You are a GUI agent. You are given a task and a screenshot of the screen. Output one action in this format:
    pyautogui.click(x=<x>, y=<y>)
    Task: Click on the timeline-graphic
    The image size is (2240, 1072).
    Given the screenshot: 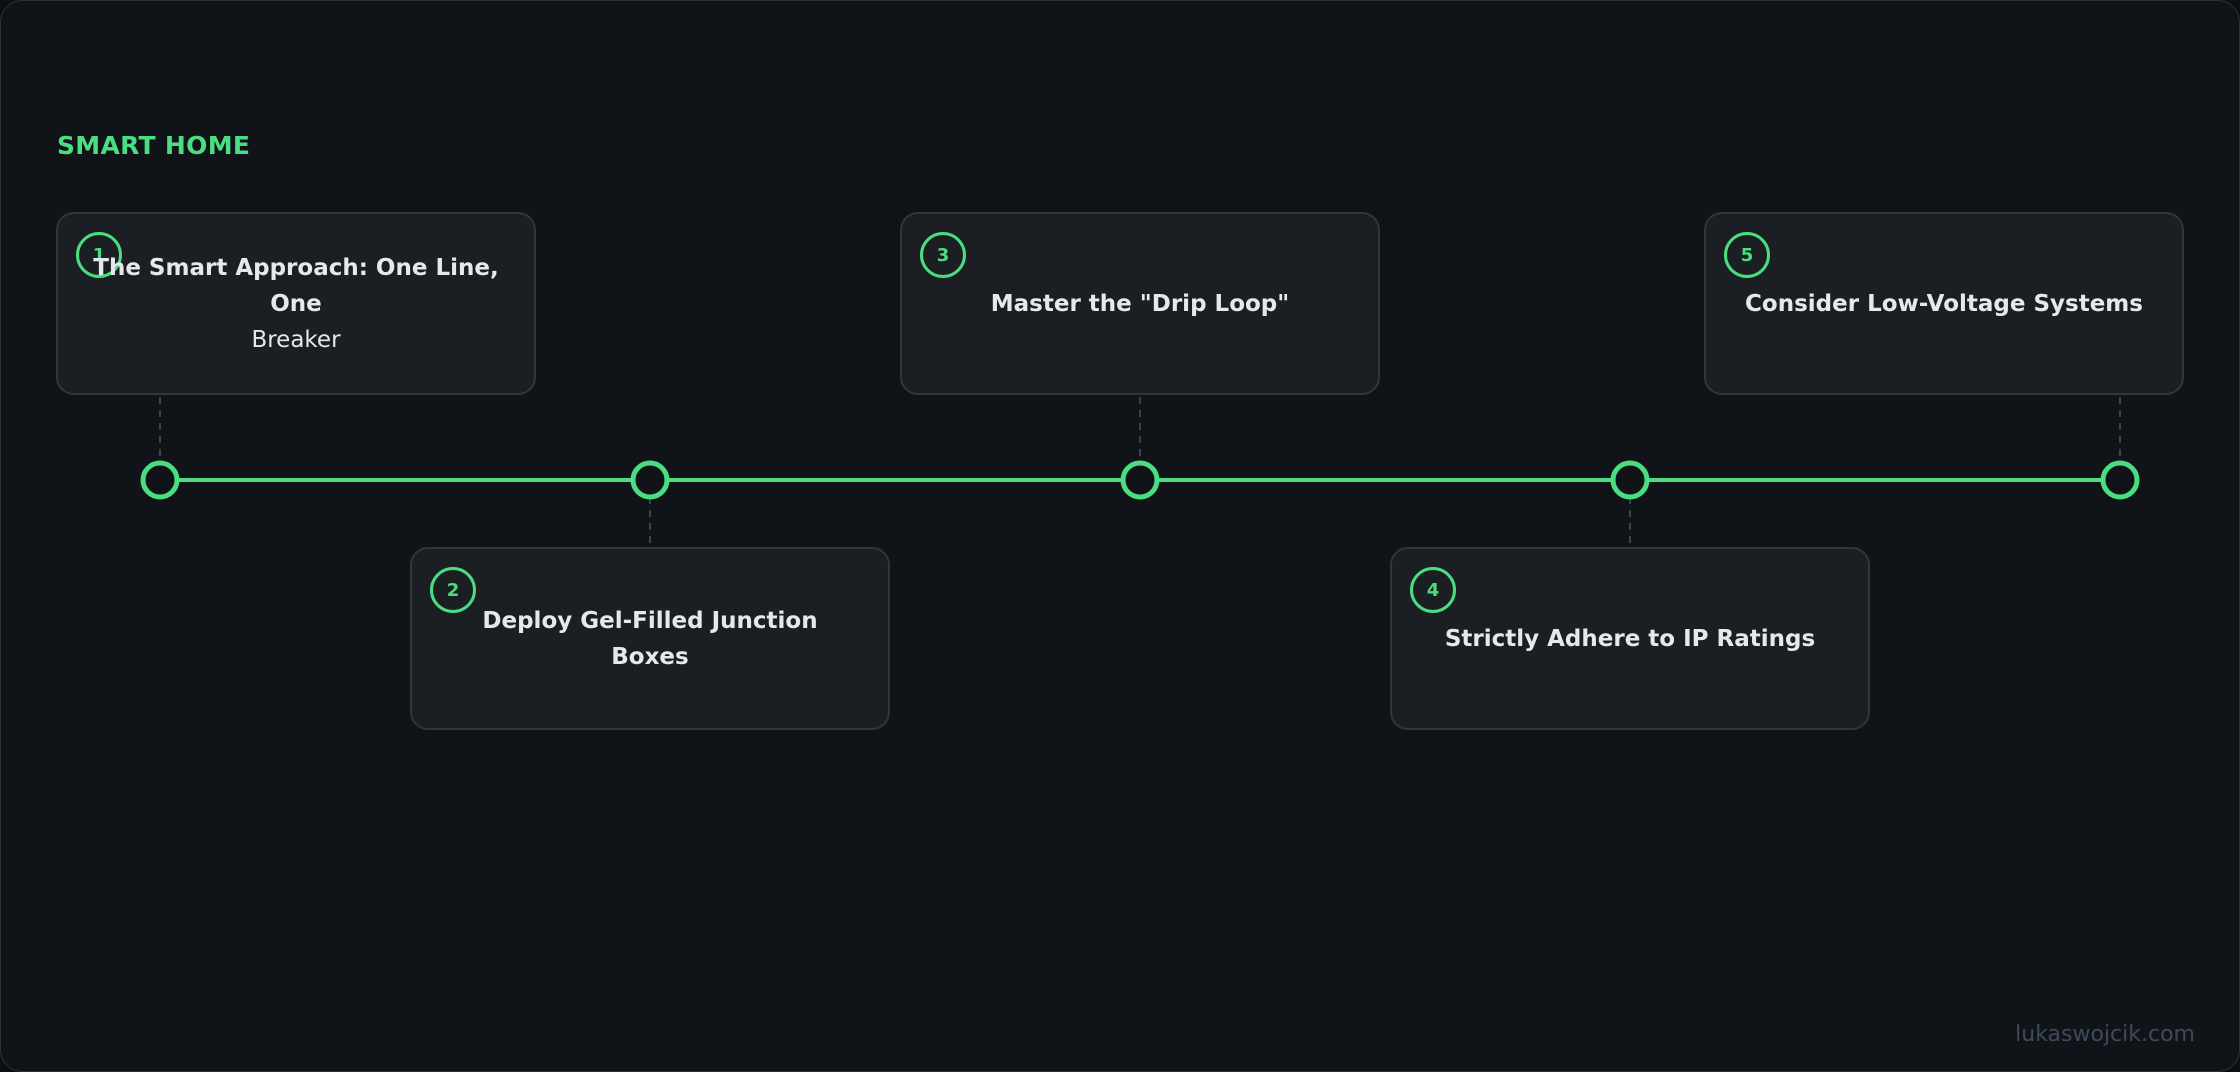 What is the action you would take?
    pyautogui.click(x=1140, y=472)
    